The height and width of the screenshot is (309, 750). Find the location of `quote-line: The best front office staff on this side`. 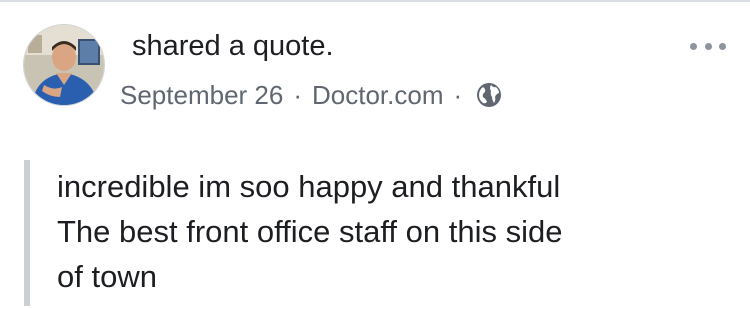

quote-line: The best front office staff on this side is located at coordinates (310, 231).